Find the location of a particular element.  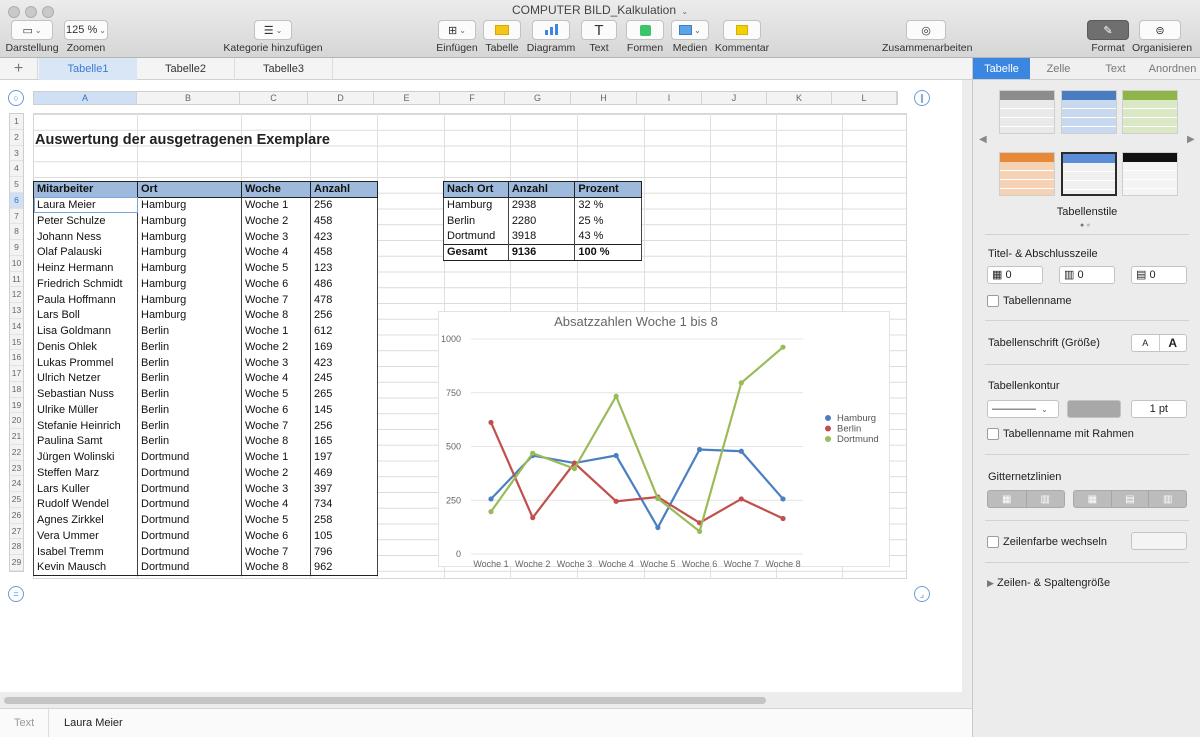

table-cell: Woche 7 is located at coordinates (276, 425).